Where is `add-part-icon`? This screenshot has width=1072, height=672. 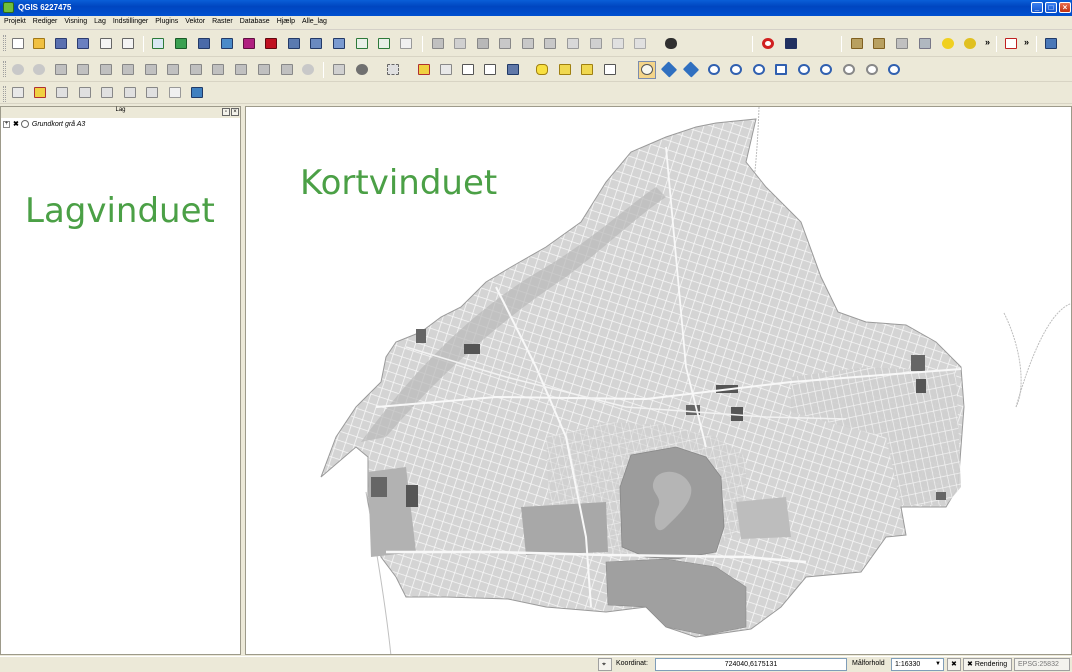
add-part-icon is located at coordinates (106, 69).